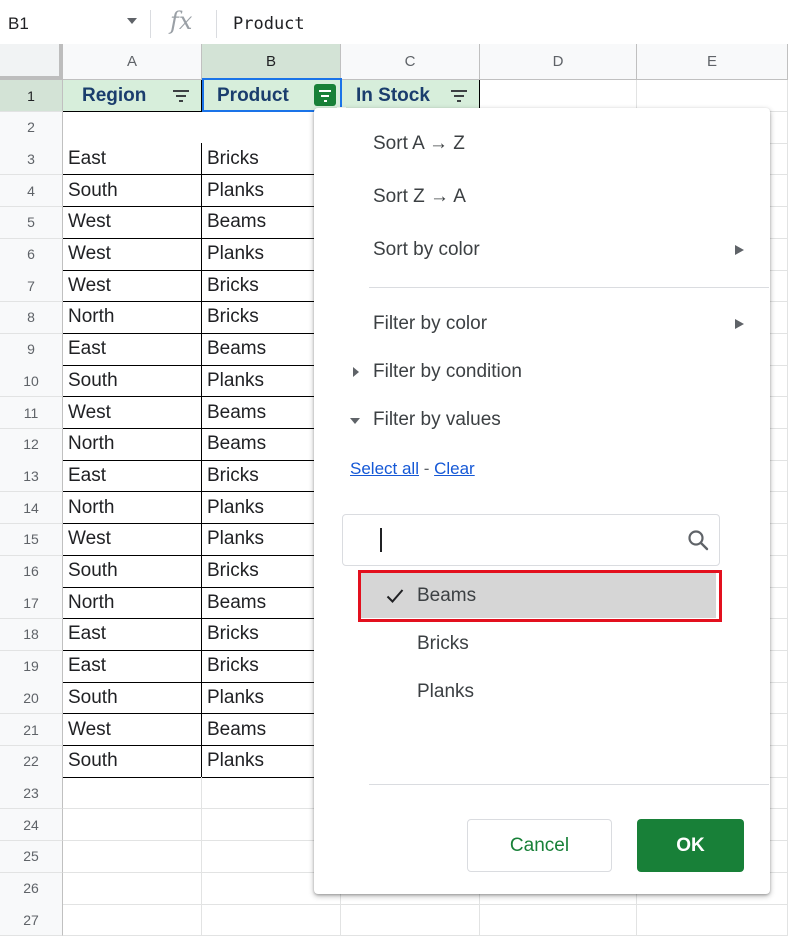  I want to click on header-label: Product, so click(253, 95).